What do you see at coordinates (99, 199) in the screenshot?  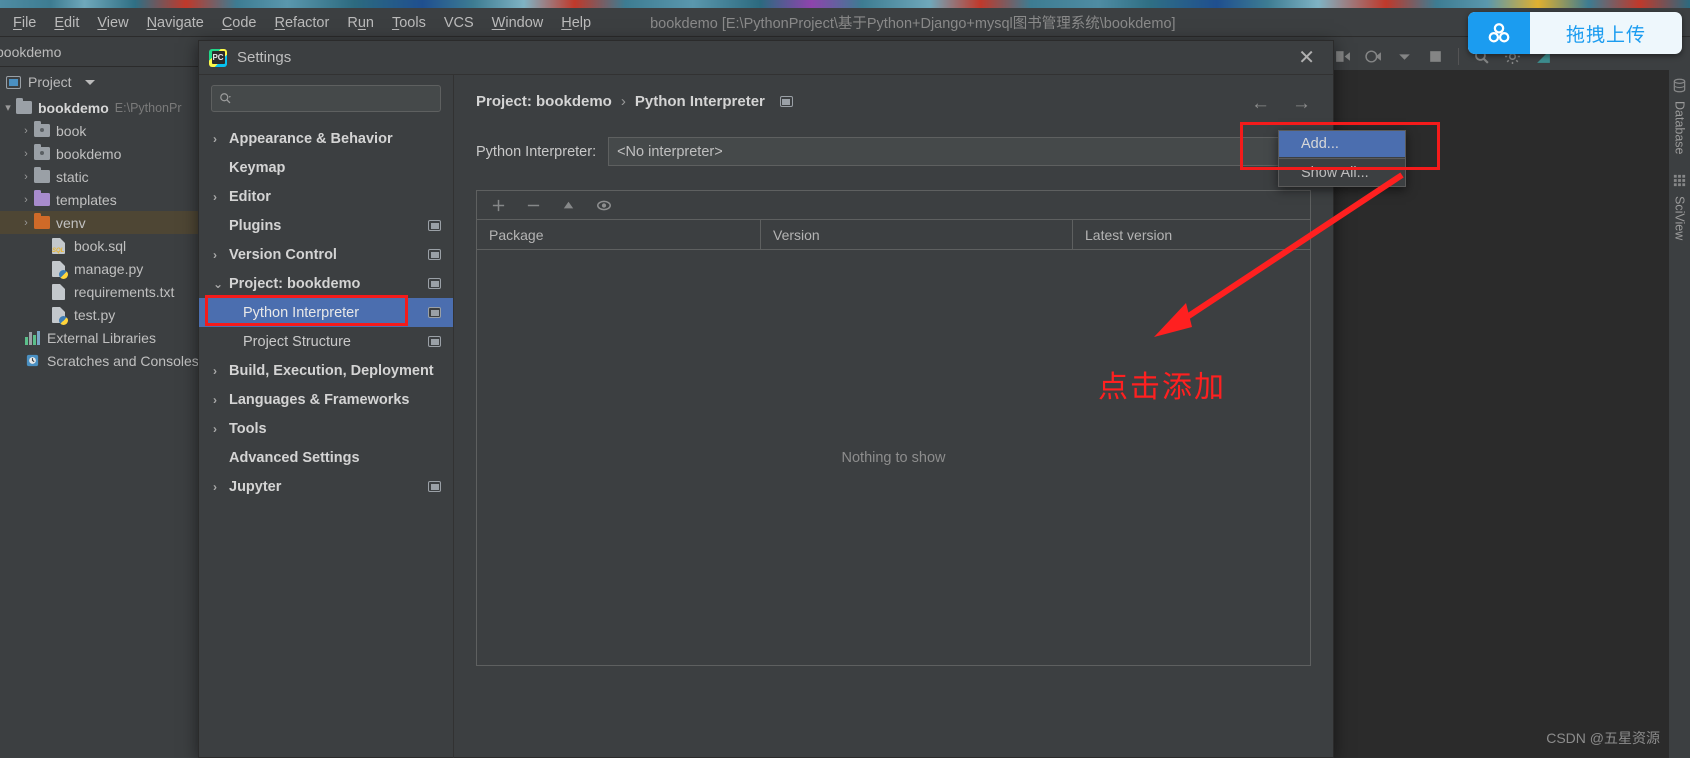 I see `tree-item-templates: › templates` at bounding box center [99, 199].